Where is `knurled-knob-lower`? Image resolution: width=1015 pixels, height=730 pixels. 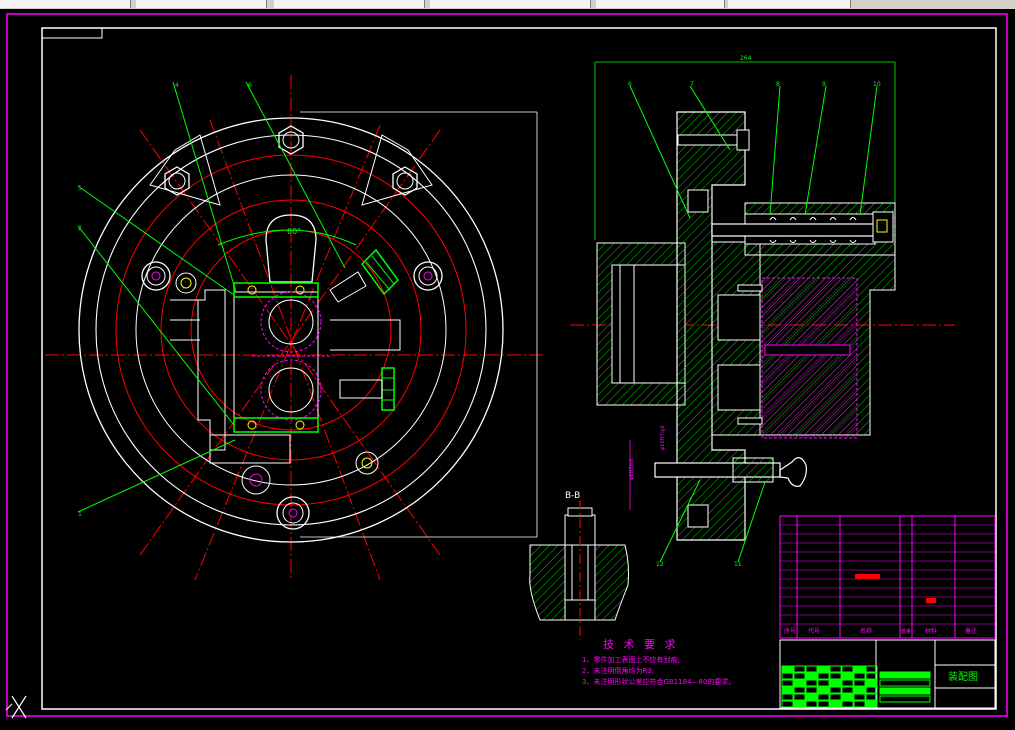
knurled-knob-lower is located at coordinates (367, 389).